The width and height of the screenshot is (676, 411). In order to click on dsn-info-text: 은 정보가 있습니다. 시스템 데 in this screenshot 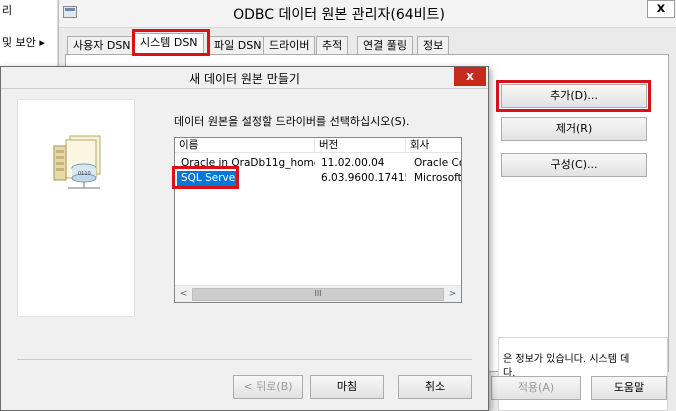, I will do `click(566, 359)`.